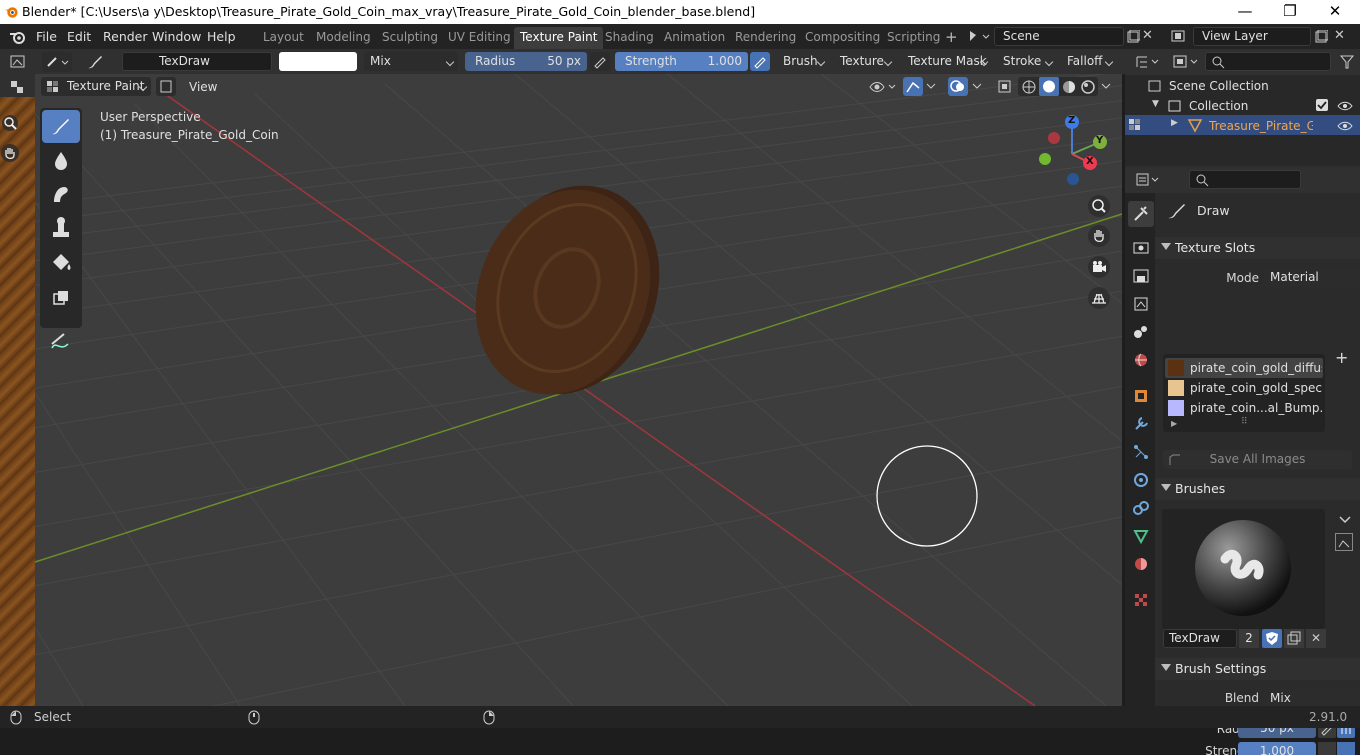 Image resolution: width=1360 pixels, height=755 pixels. Describe the element at coordinates (760, 61) in the screenshot. I see `strength-pressure-icon` at that location.